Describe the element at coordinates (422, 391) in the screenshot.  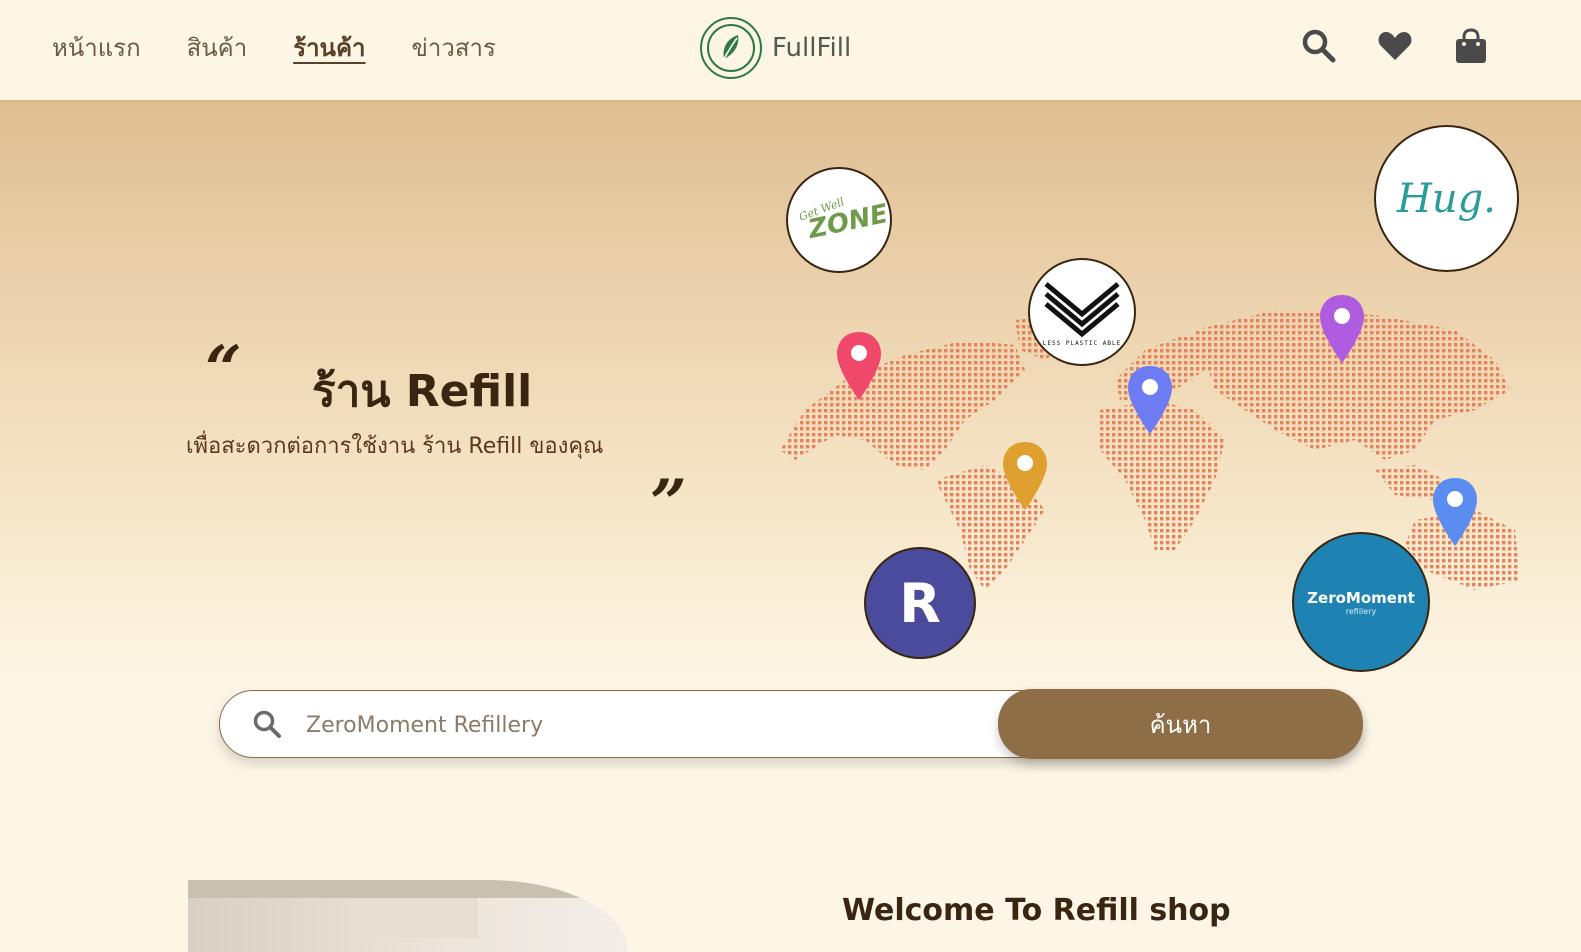
I see `hero-title: ร้าน Refill` at that location.